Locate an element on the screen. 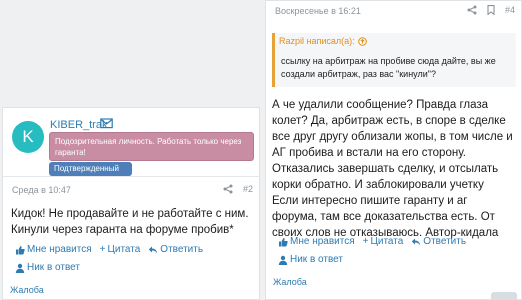 The image size is (522, 300). verified-badge: Подтвержденный is located at coordinates (90, 169).